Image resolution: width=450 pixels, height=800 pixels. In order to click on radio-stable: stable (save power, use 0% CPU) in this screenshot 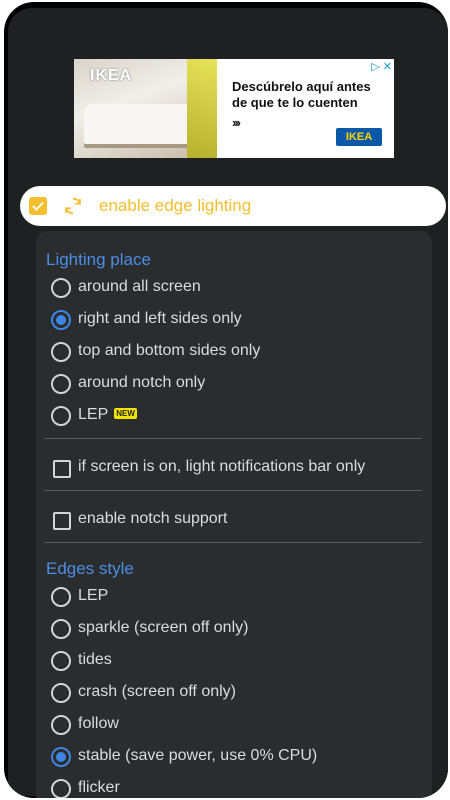, I will do `click(226, 757)`.